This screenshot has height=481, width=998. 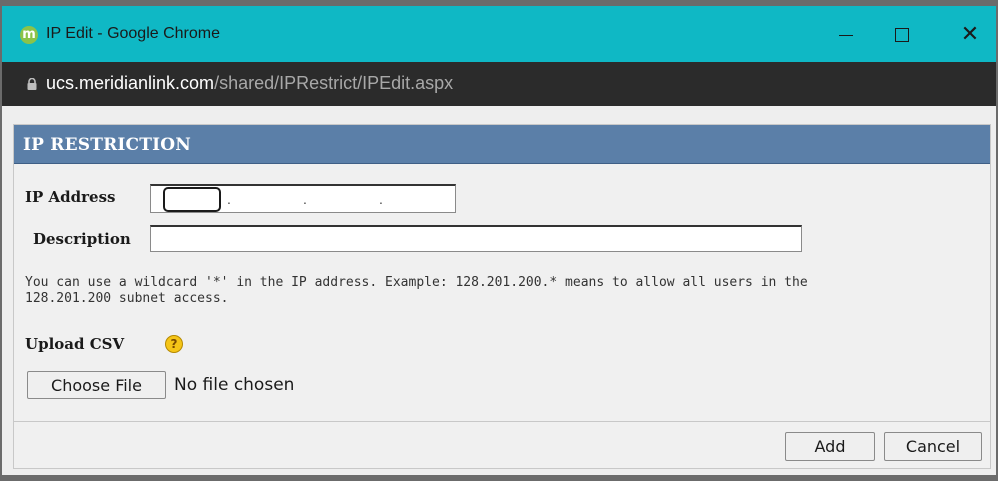 What do you see at coordinates (334, 83) in the screenshot?
I see `url-path: /shared/IPRestrict/IPEdit.aspx` at bounding box center [334, 83].